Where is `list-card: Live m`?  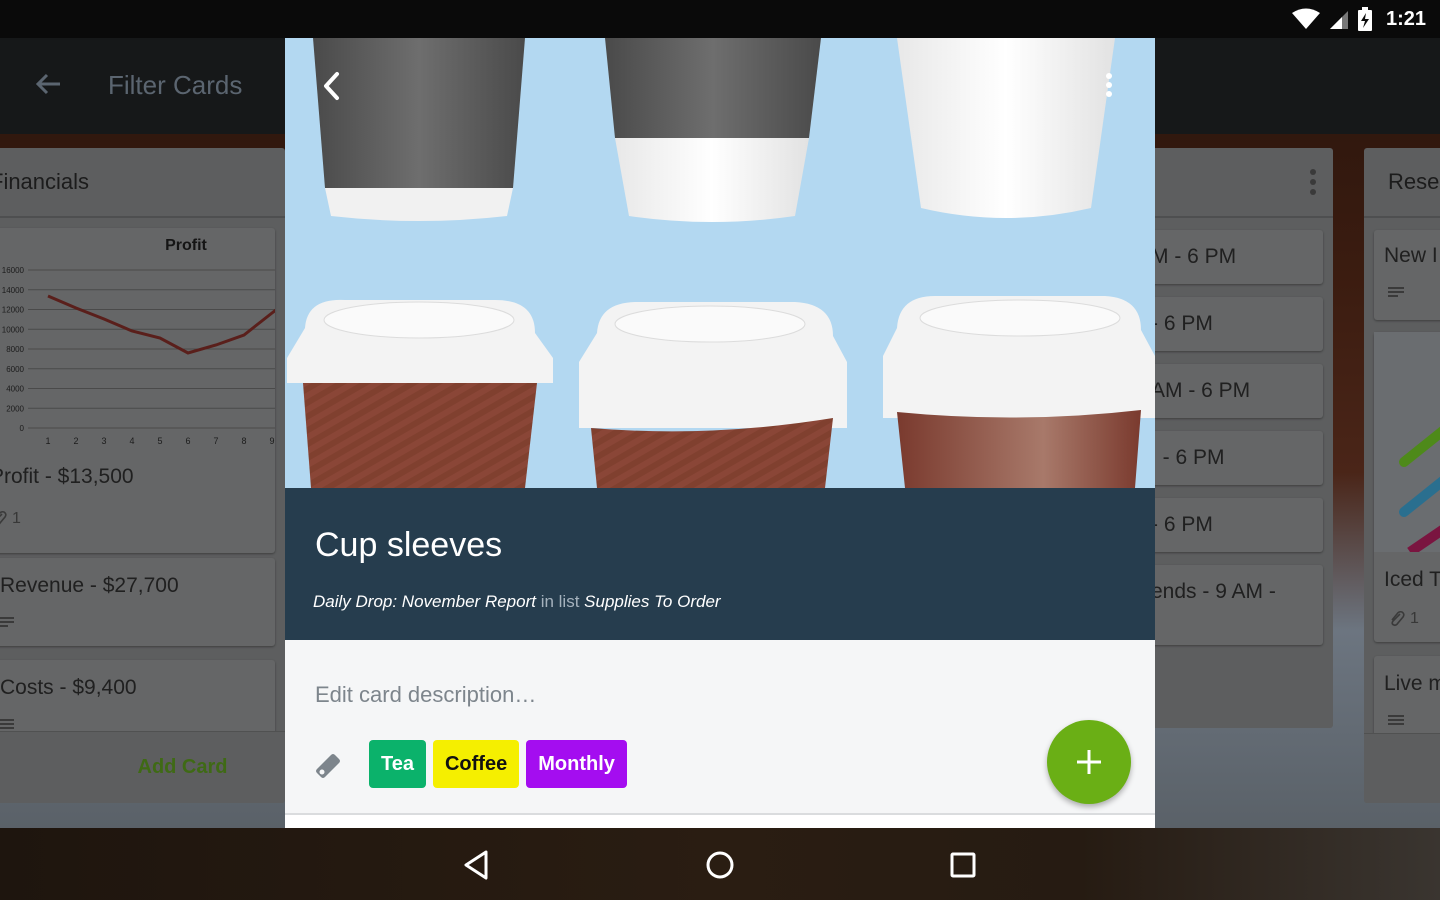 list-card: Live m is located at coordinates (1407, 696).